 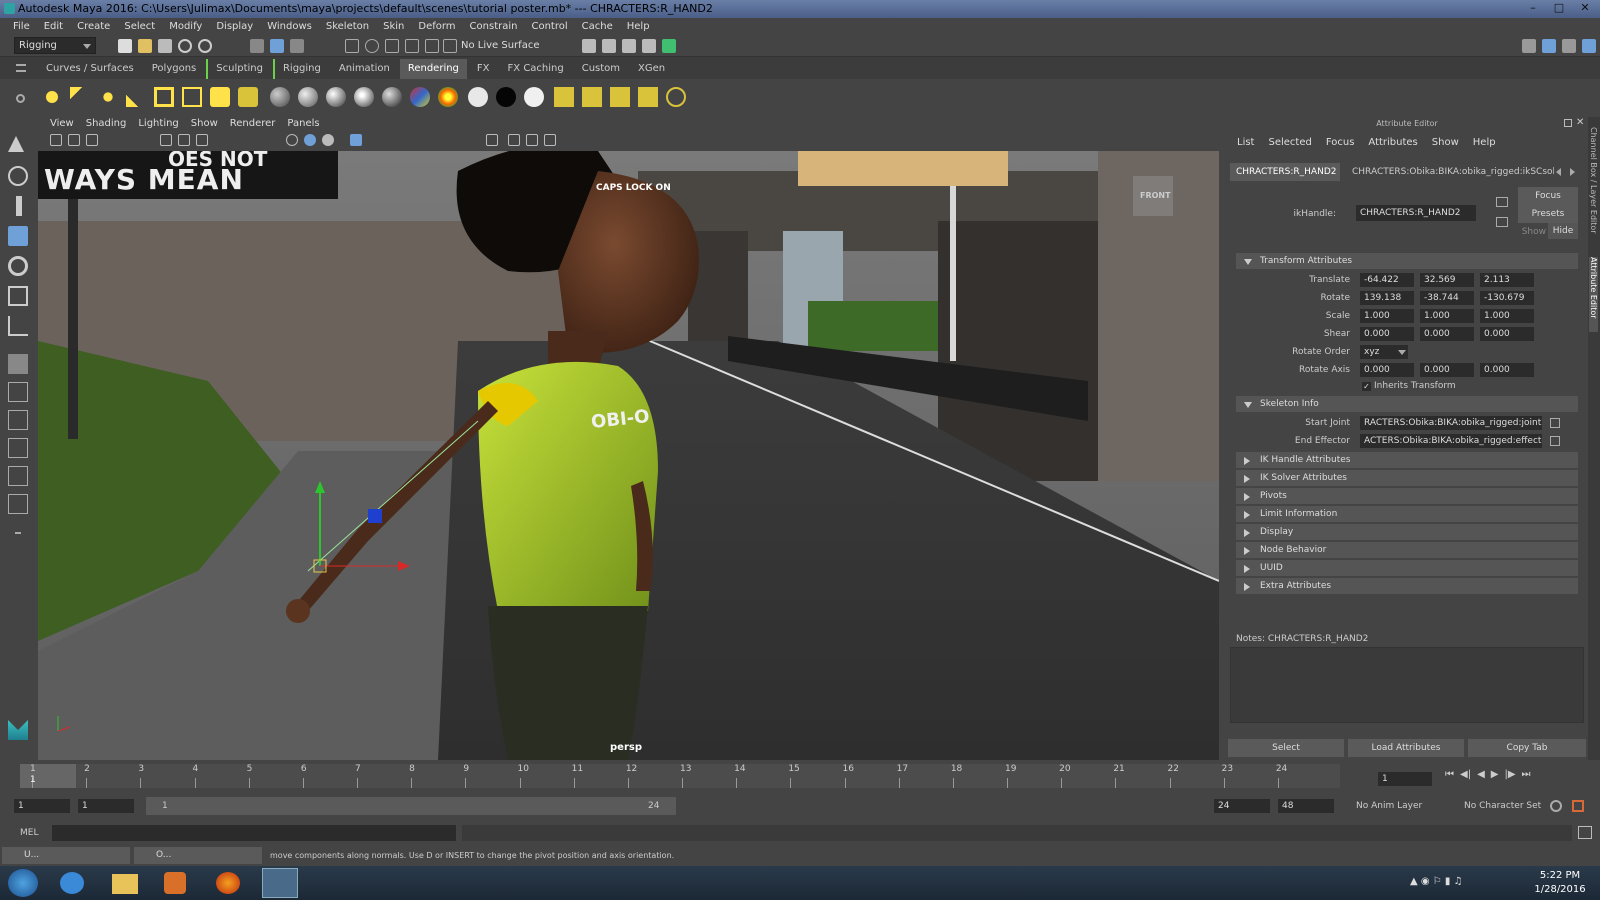 What do you see at coordinates (145, 46) in the screenshot?
I see `open-scene-icon` at bounding box center [145, 46].